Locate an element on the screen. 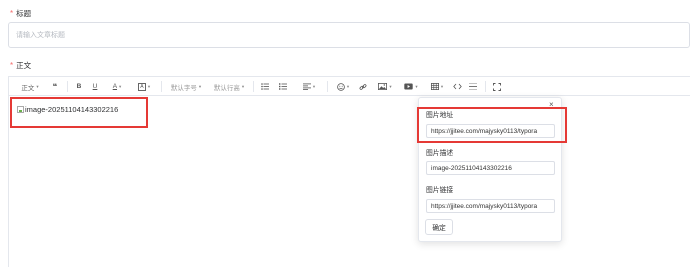  insert-video-dropdown: ▾ is located at coordinates (411, 86).